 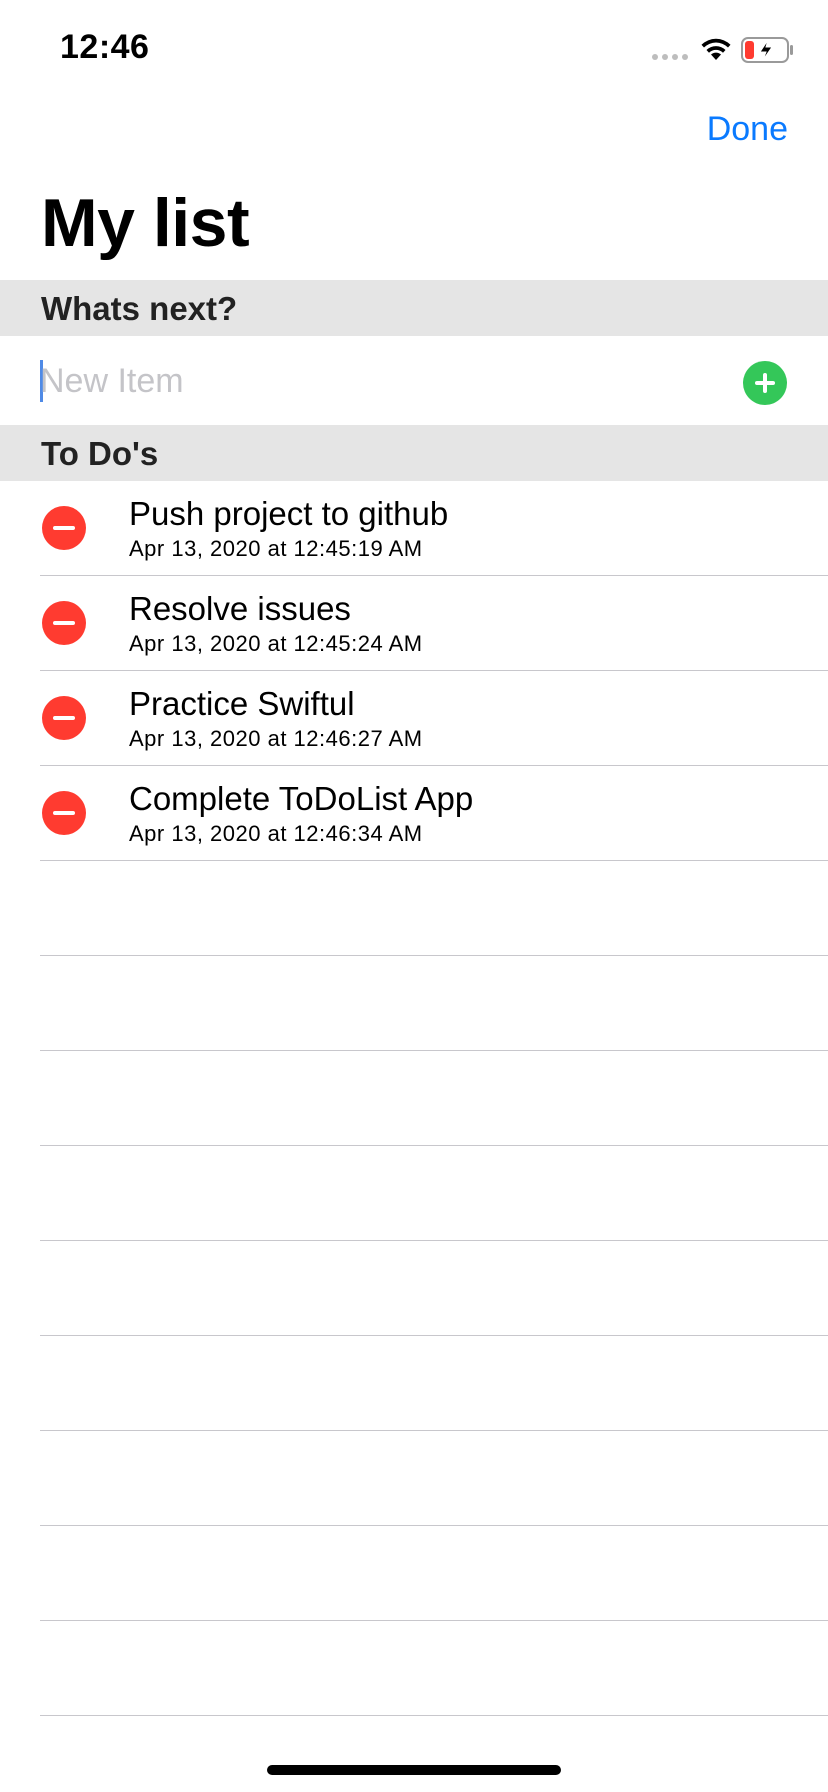 I want to click on new-item-row, so click(x=414, y=380).